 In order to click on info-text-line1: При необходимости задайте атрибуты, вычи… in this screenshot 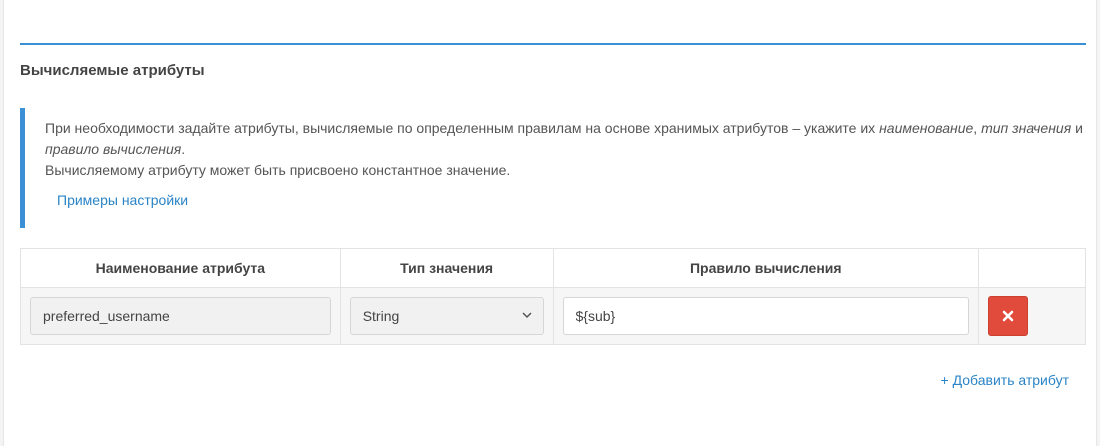, I will do `click(565, 139)`.